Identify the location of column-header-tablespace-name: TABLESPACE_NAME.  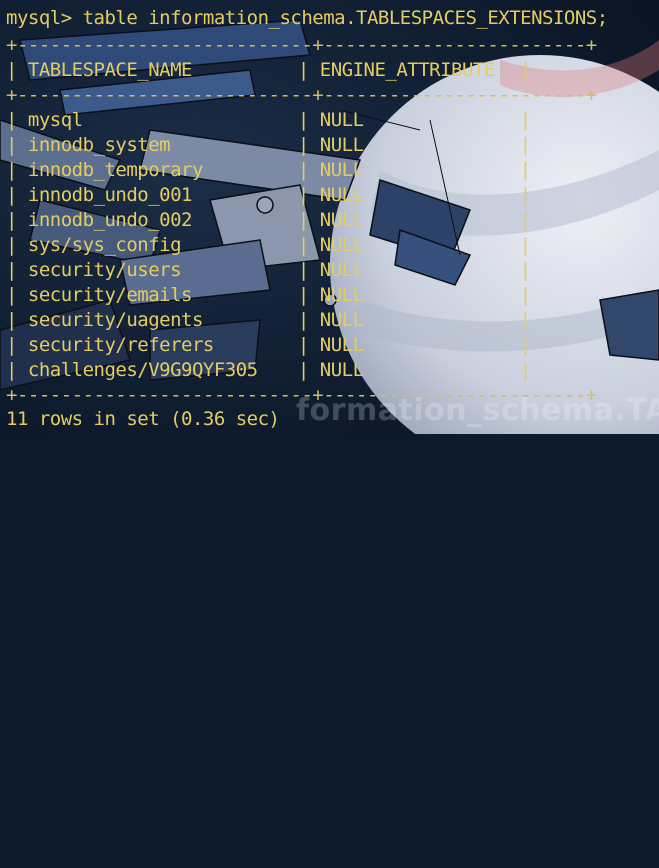
(110, 70).